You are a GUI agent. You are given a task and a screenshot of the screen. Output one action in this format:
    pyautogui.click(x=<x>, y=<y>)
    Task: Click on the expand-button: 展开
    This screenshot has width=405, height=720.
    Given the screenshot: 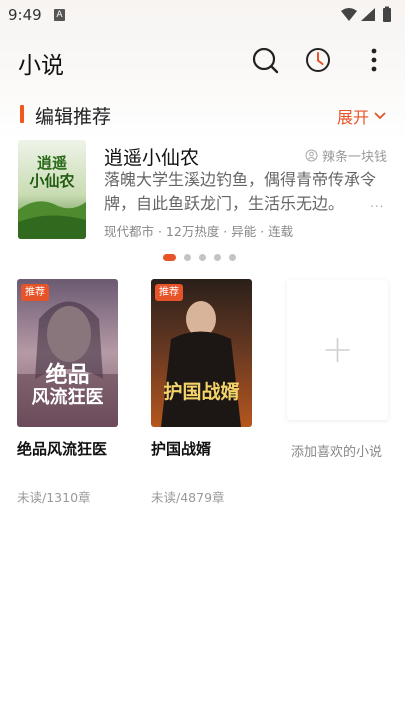 What is the action you would take?
    pyautogui.click(x=362, y=116)
    